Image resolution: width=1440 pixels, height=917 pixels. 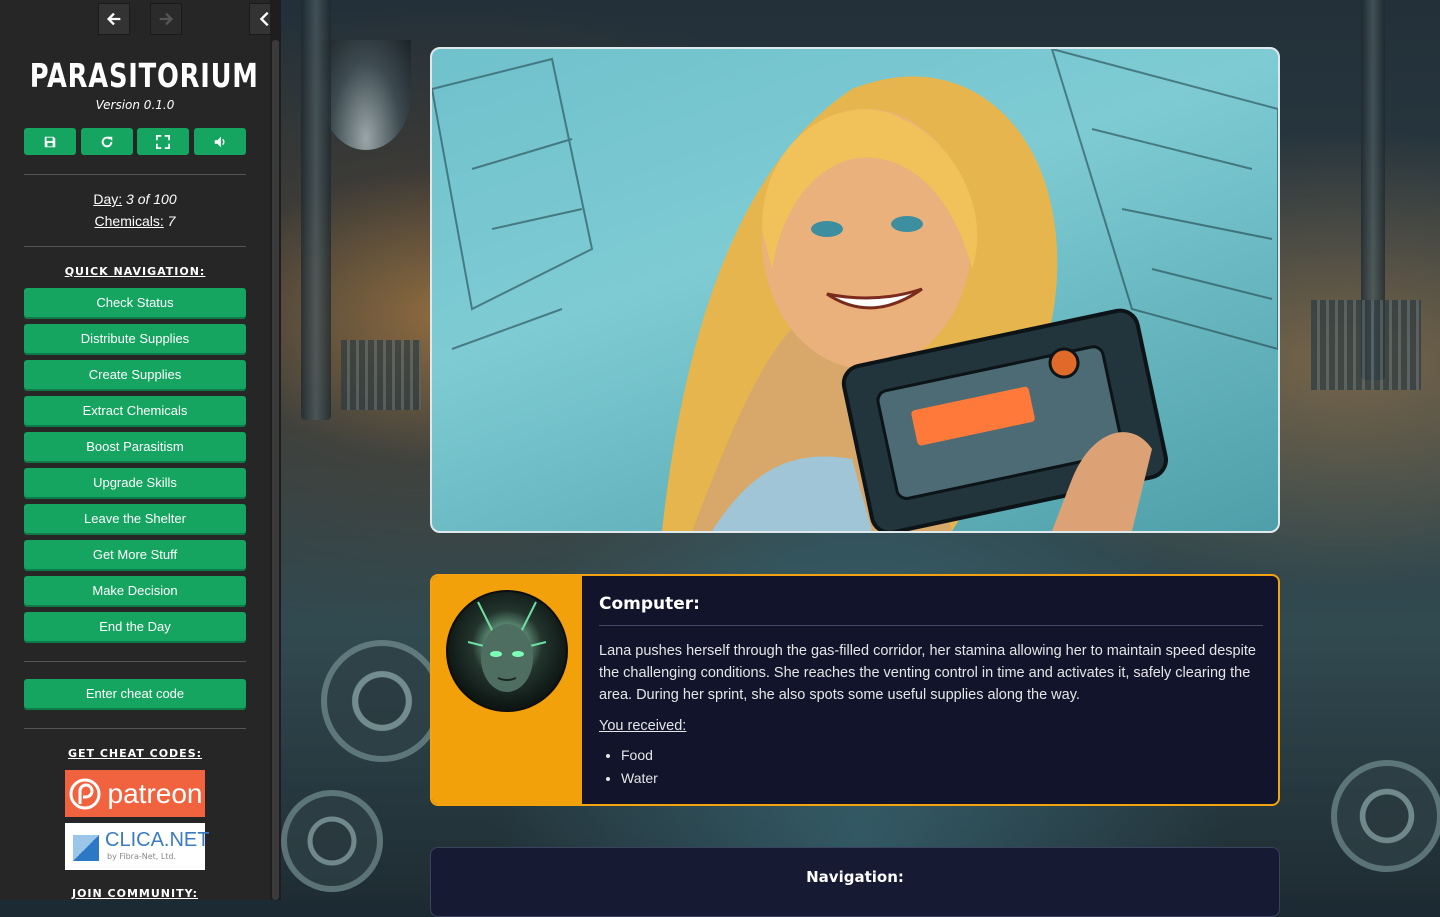 I want to click on chemicals-value: 7, so click(x=171, y=221).